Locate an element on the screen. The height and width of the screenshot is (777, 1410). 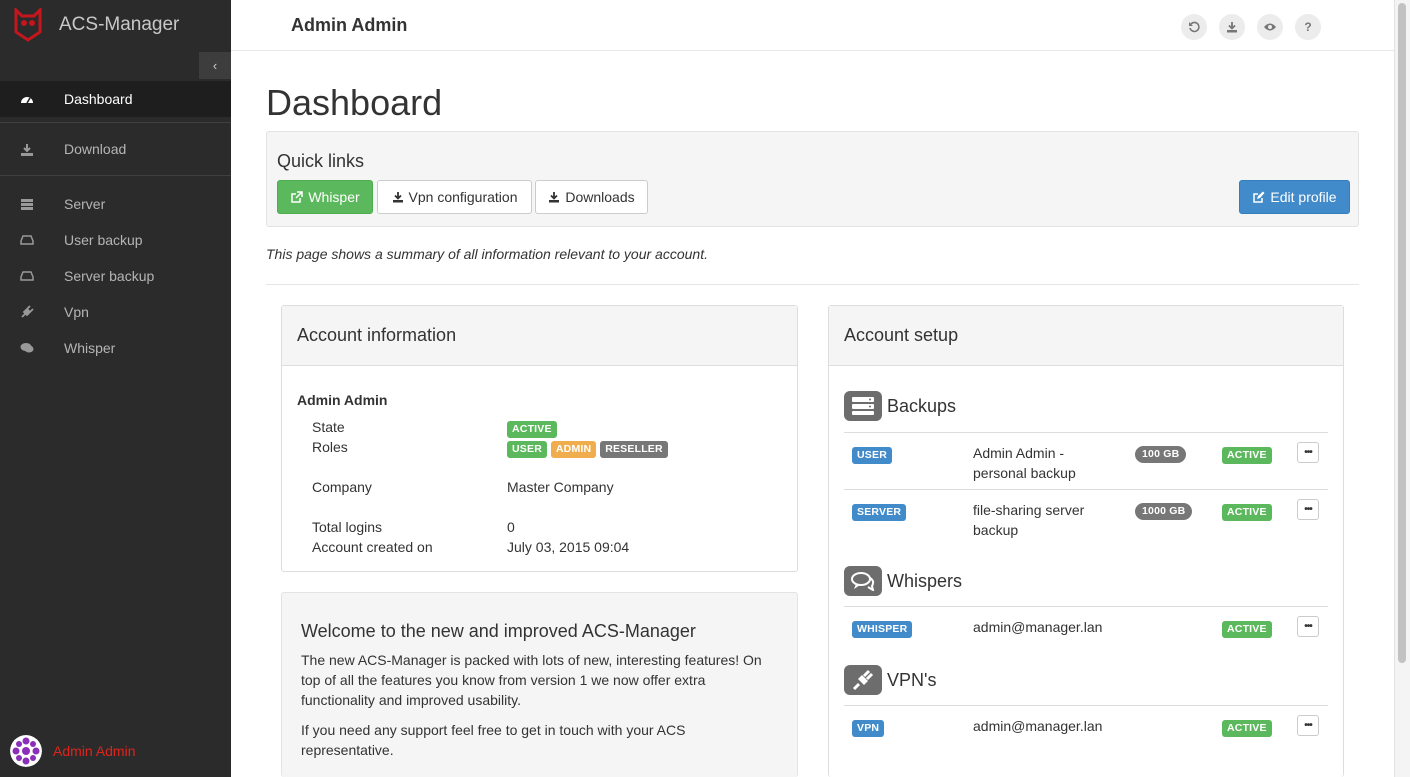
sidebar-item-download: Download is located at coordinates (115, 149).